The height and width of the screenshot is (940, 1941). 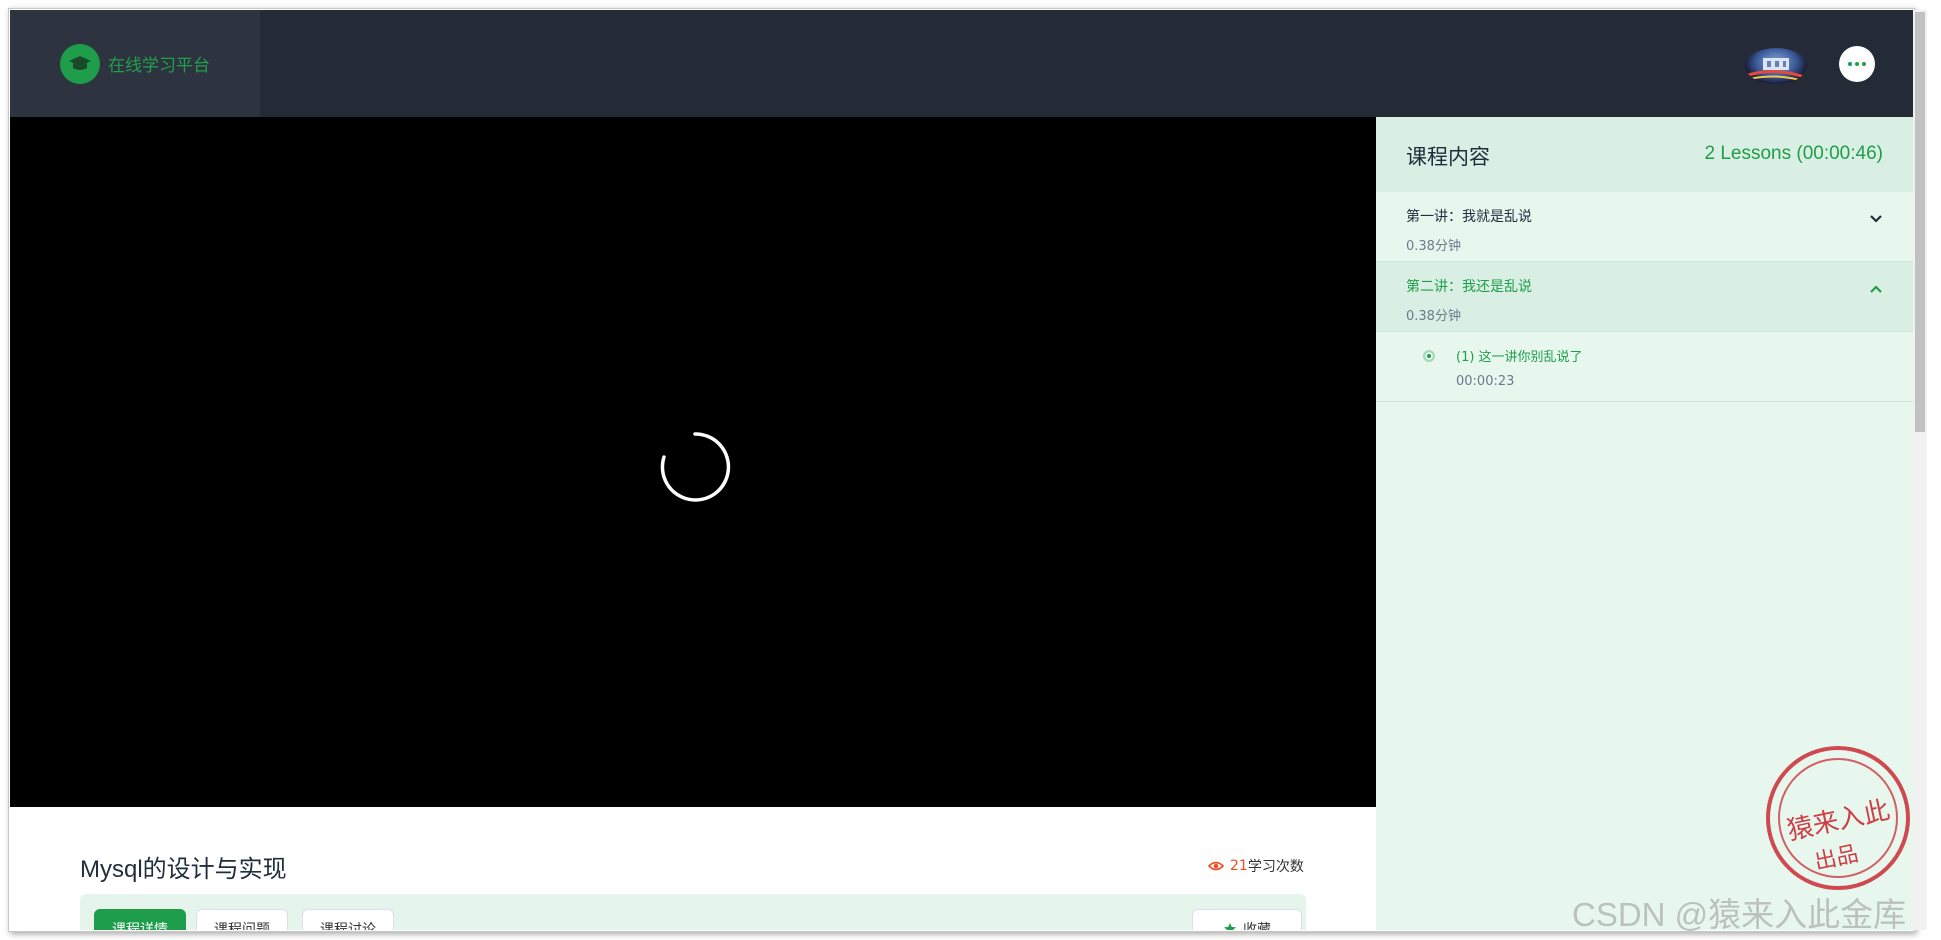 What do you see at coordinates (693, 868) in the screenshot?
I see `course-info-panel: Mysql的设计与实现 21 学习次数 课程详情 课程问题 课程讨论 收藏` at bounding box center [693, 868].